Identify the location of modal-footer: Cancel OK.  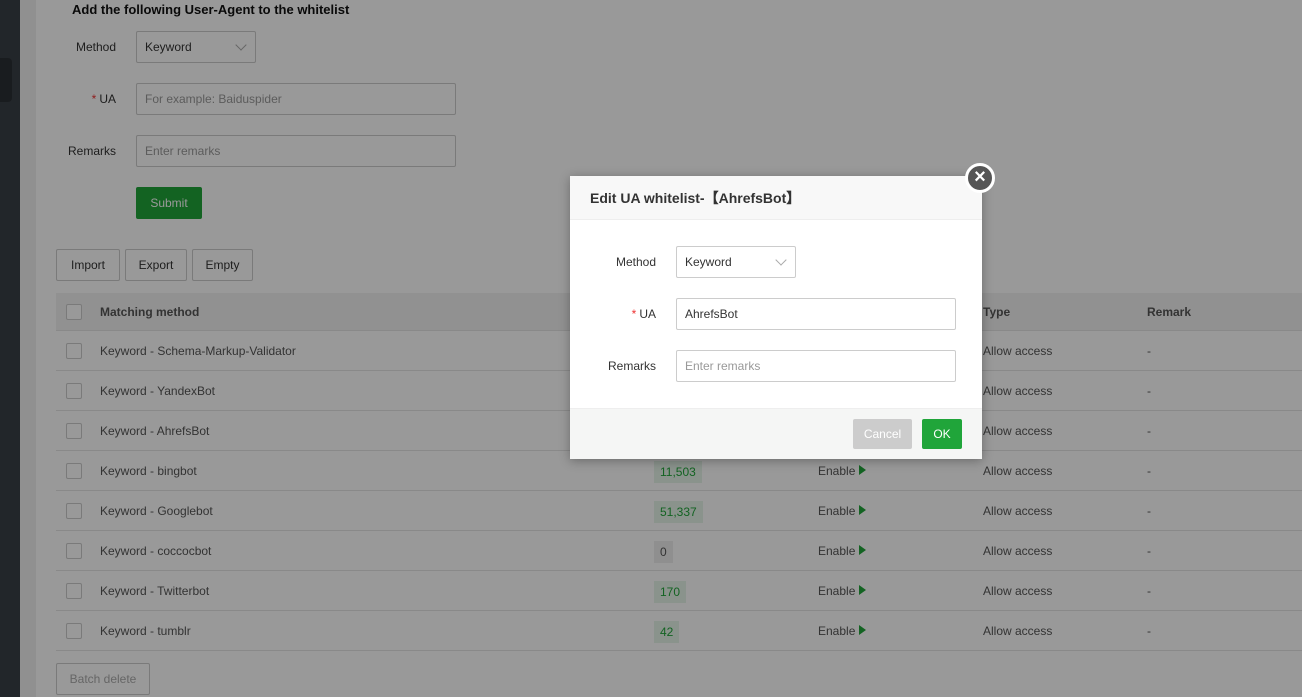
(776, 433).